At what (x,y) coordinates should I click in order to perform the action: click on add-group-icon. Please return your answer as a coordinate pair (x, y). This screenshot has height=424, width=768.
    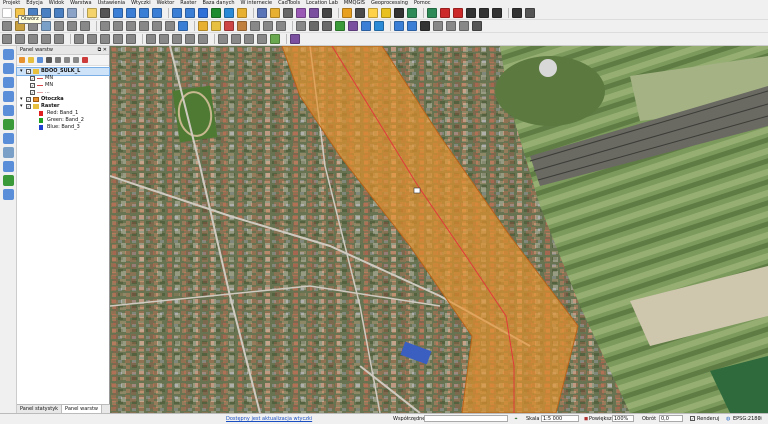
    Looking at the image, I should click on (31, 60).